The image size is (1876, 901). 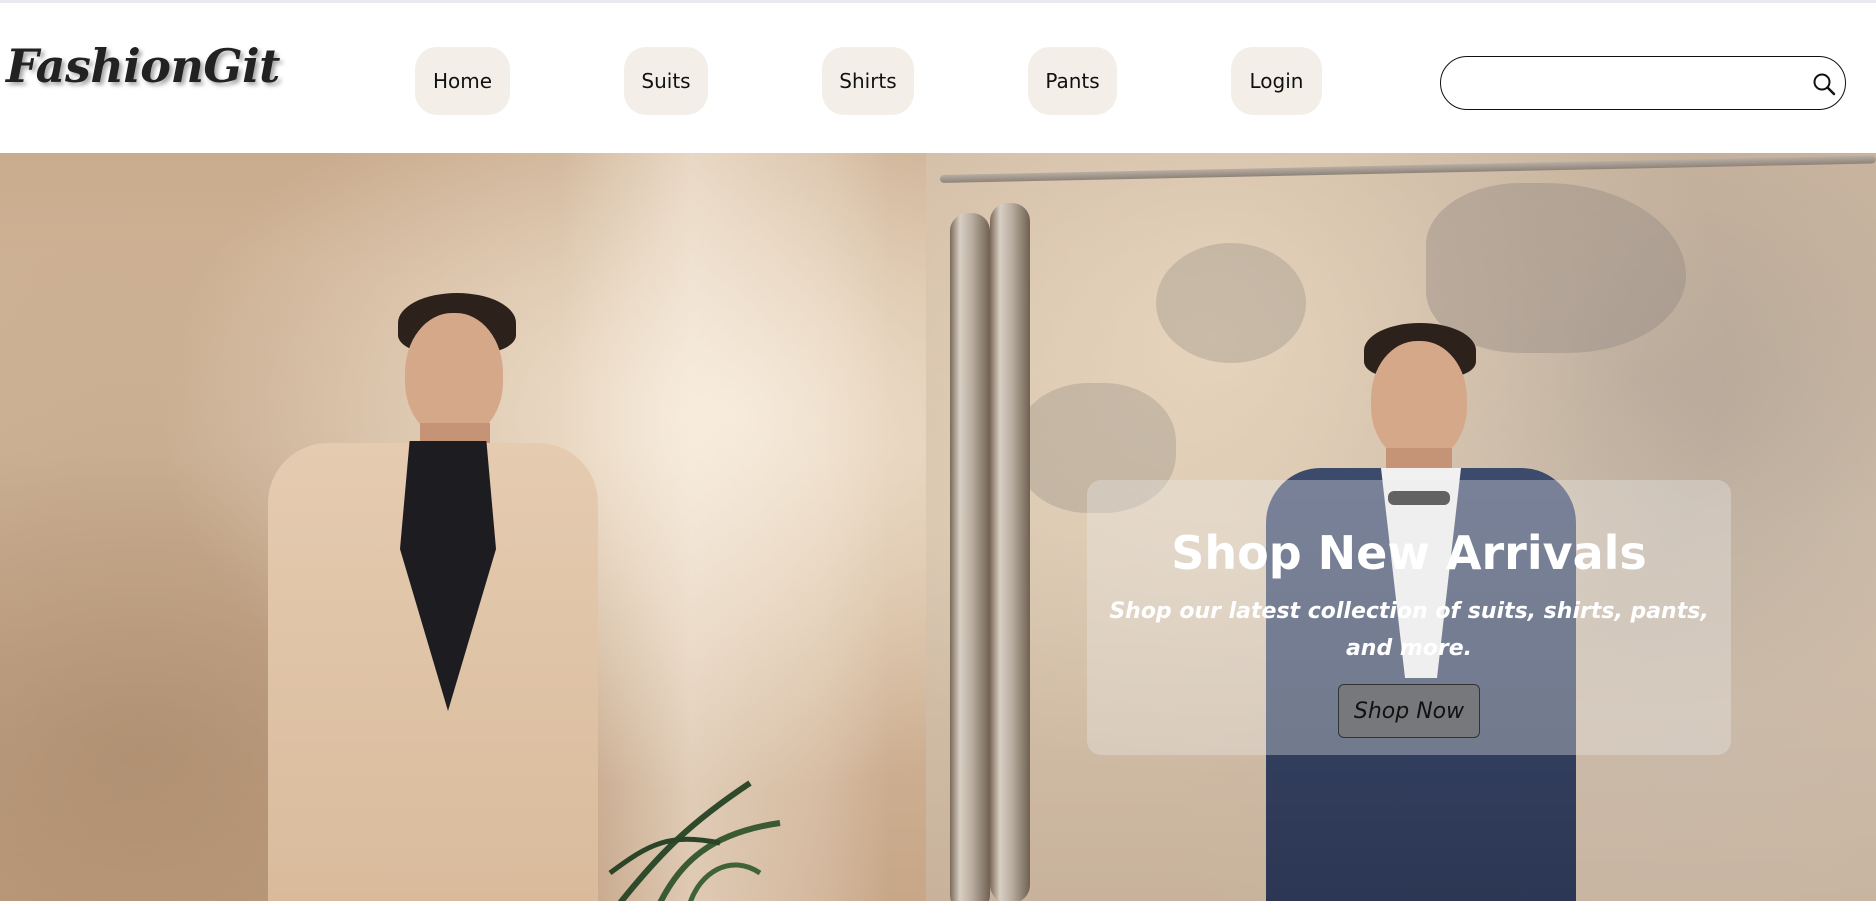 What do you see at coordinates (1626, 84) in the screenshot?
I see `search-input` at bounding box center [1626, 84].